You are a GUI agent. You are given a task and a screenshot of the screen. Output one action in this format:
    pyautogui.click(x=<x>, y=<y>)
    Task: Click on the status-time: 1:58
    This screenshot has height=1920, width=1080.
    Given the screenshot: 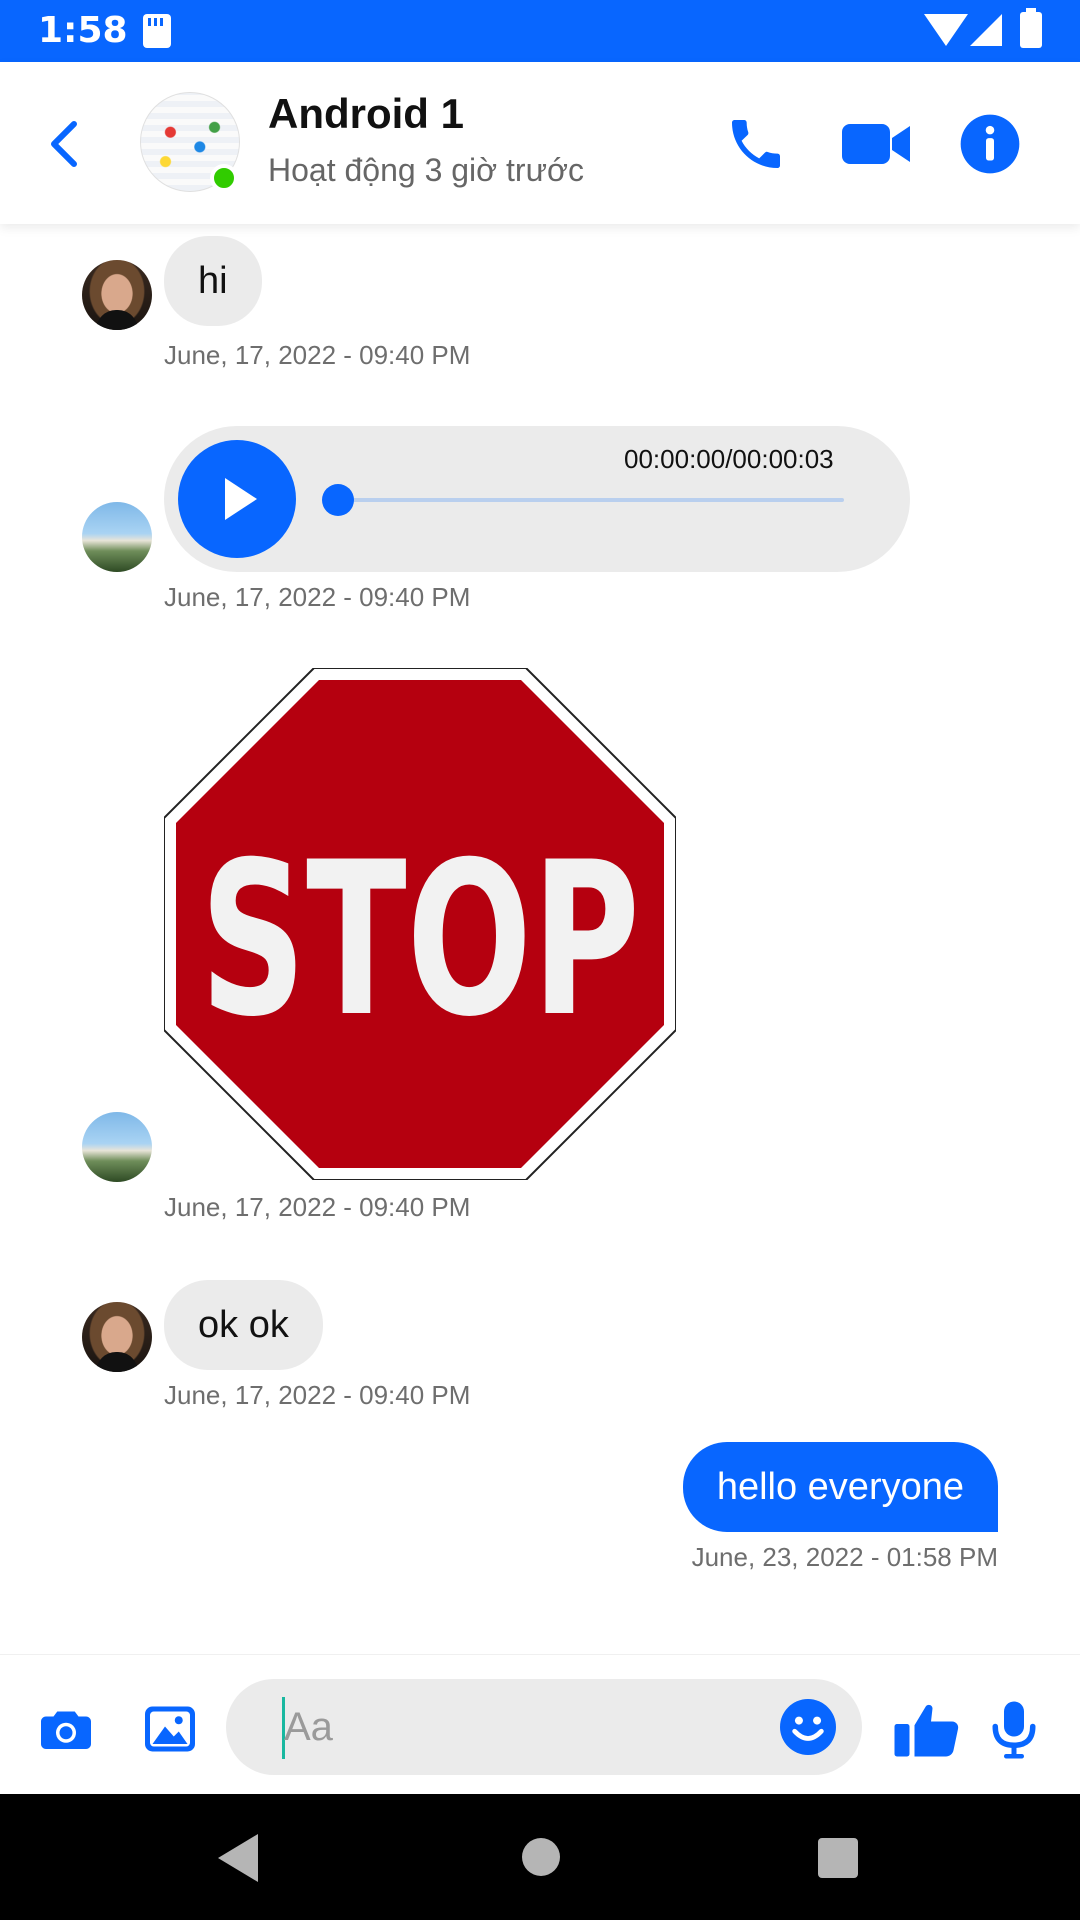 What is the action you would take?
    pyautogui.click(x=83, y=30)
    